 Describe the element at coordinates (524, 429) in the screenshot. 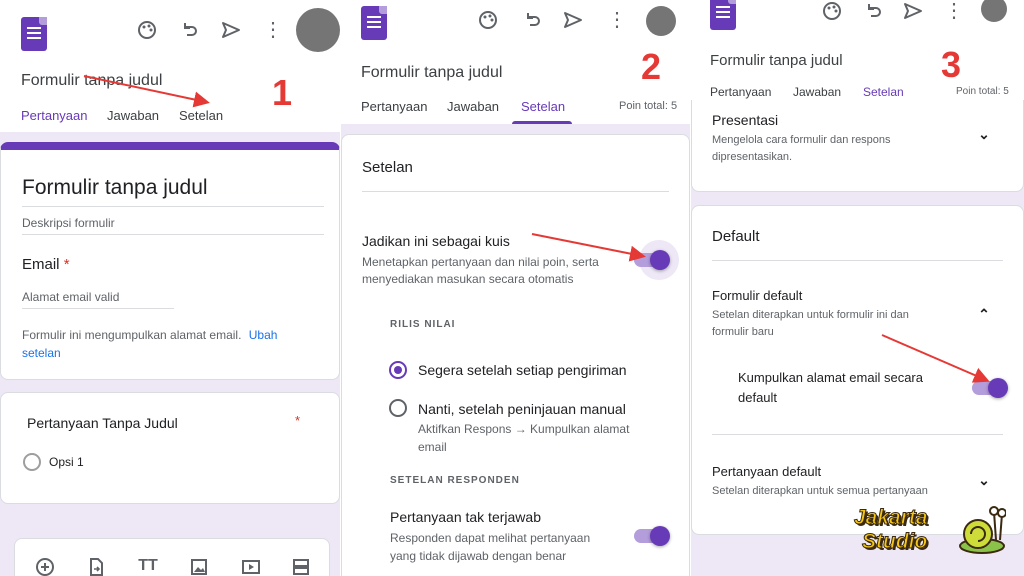

I see `release-later-desc-1: Aktifkan Respons → Kumpulkan alamat` at that location.